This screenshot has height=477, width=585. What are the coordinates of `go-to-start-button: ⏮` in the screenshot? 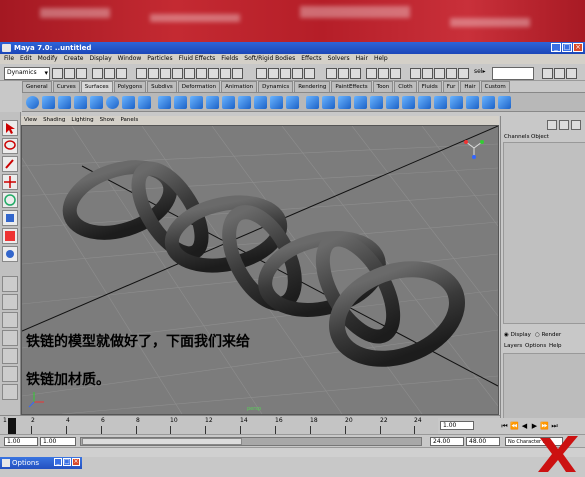 It's located at (504, 426).